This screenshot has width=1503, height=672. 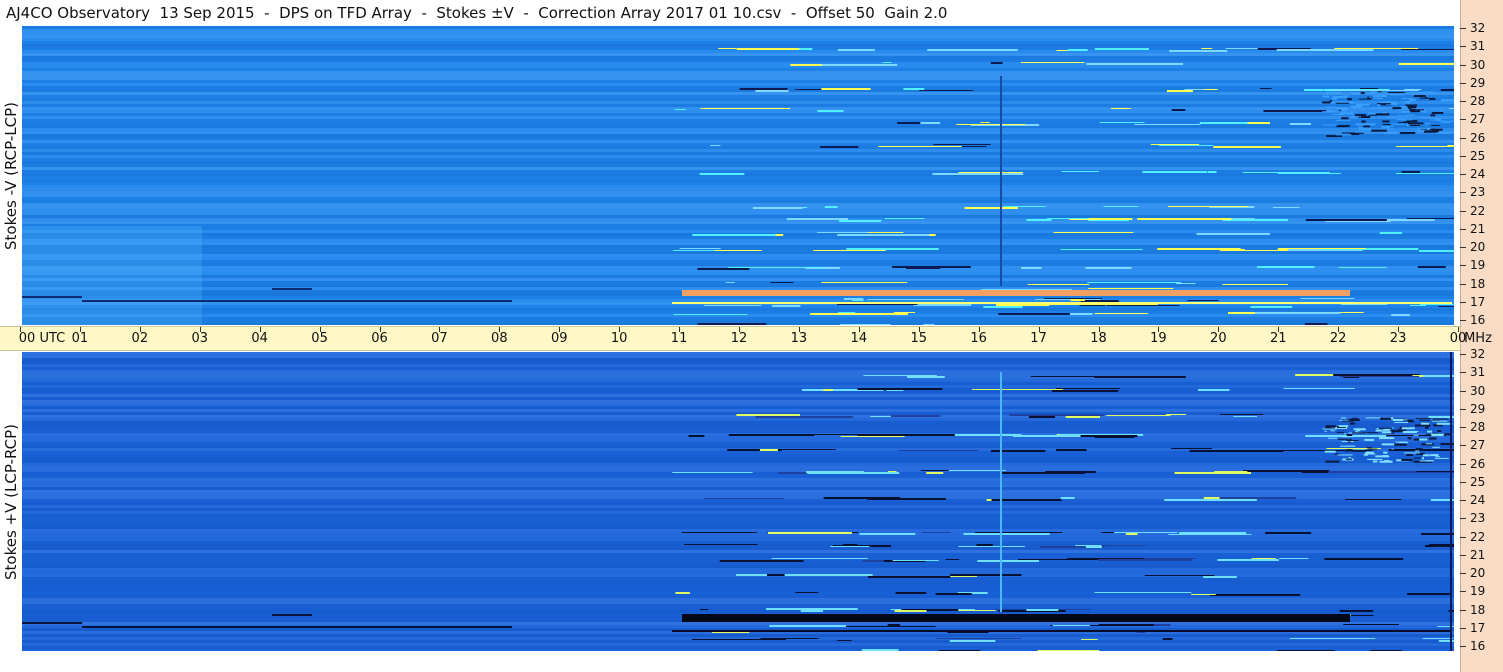 I want to click on utc-tick-label: 13, so click(x=799, y=338).